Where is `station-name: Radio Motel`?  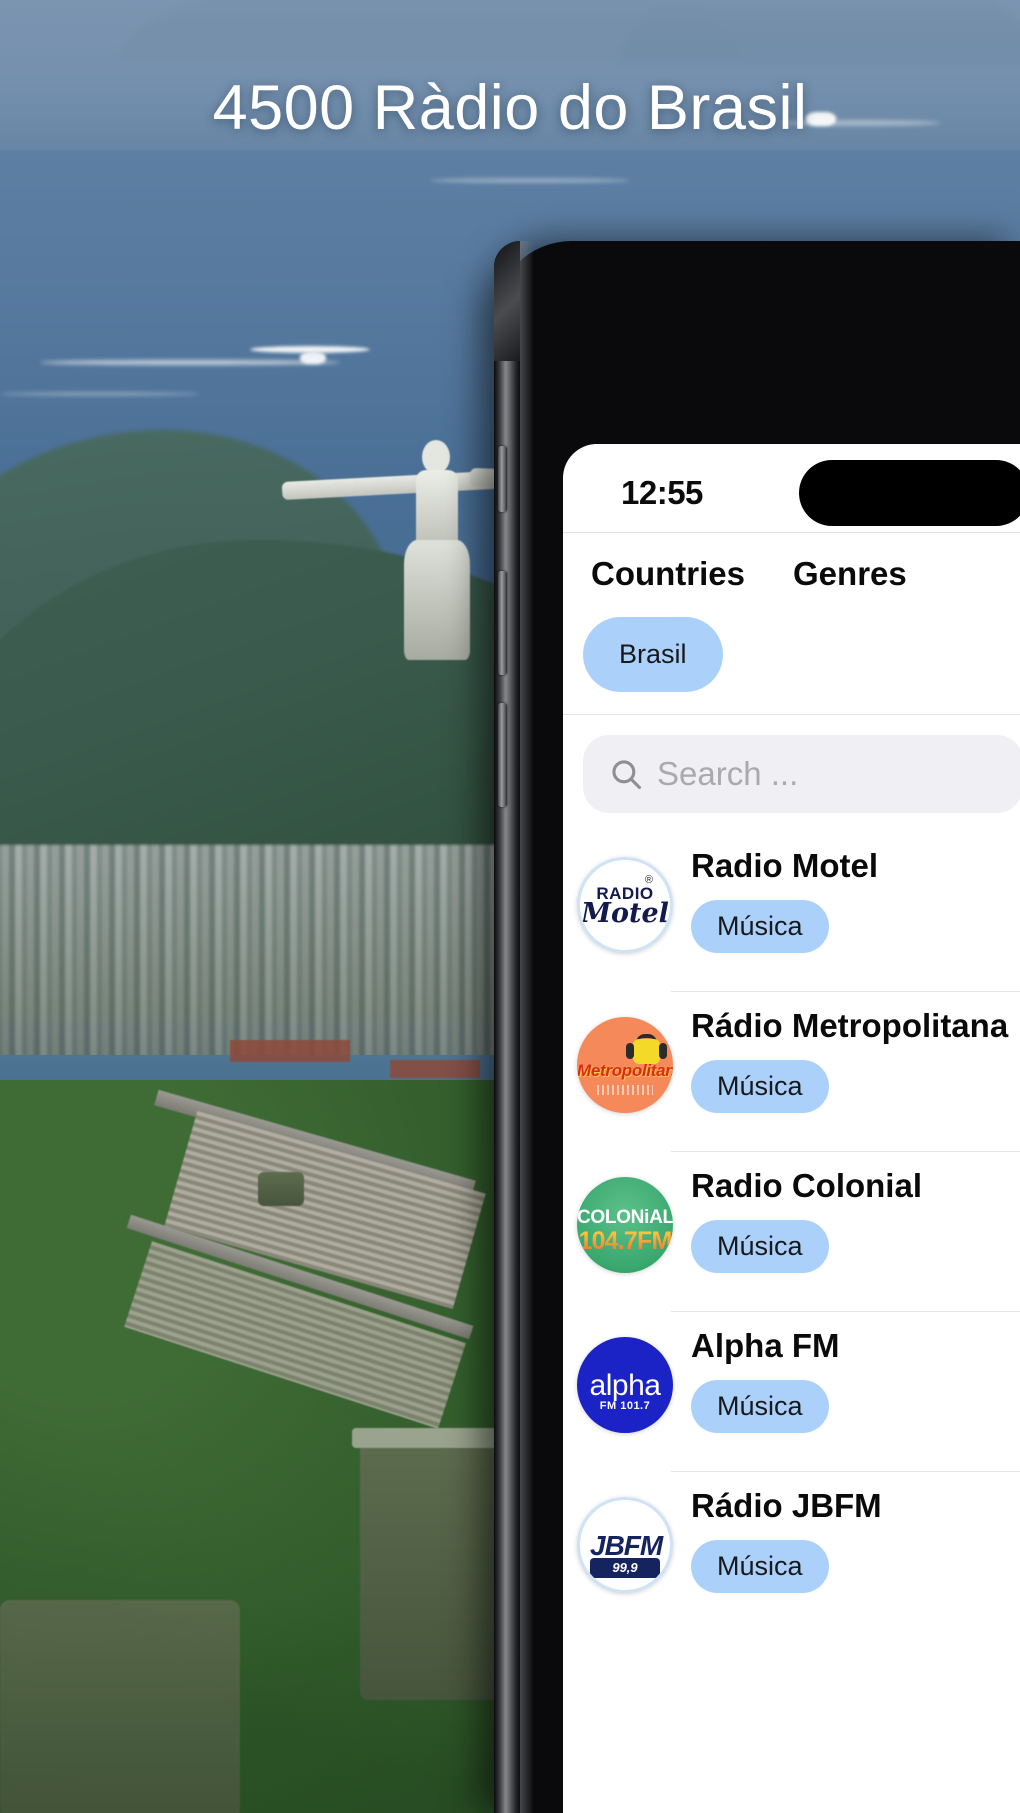
station-name: Radio Motel is located at coordinates (784, 865).